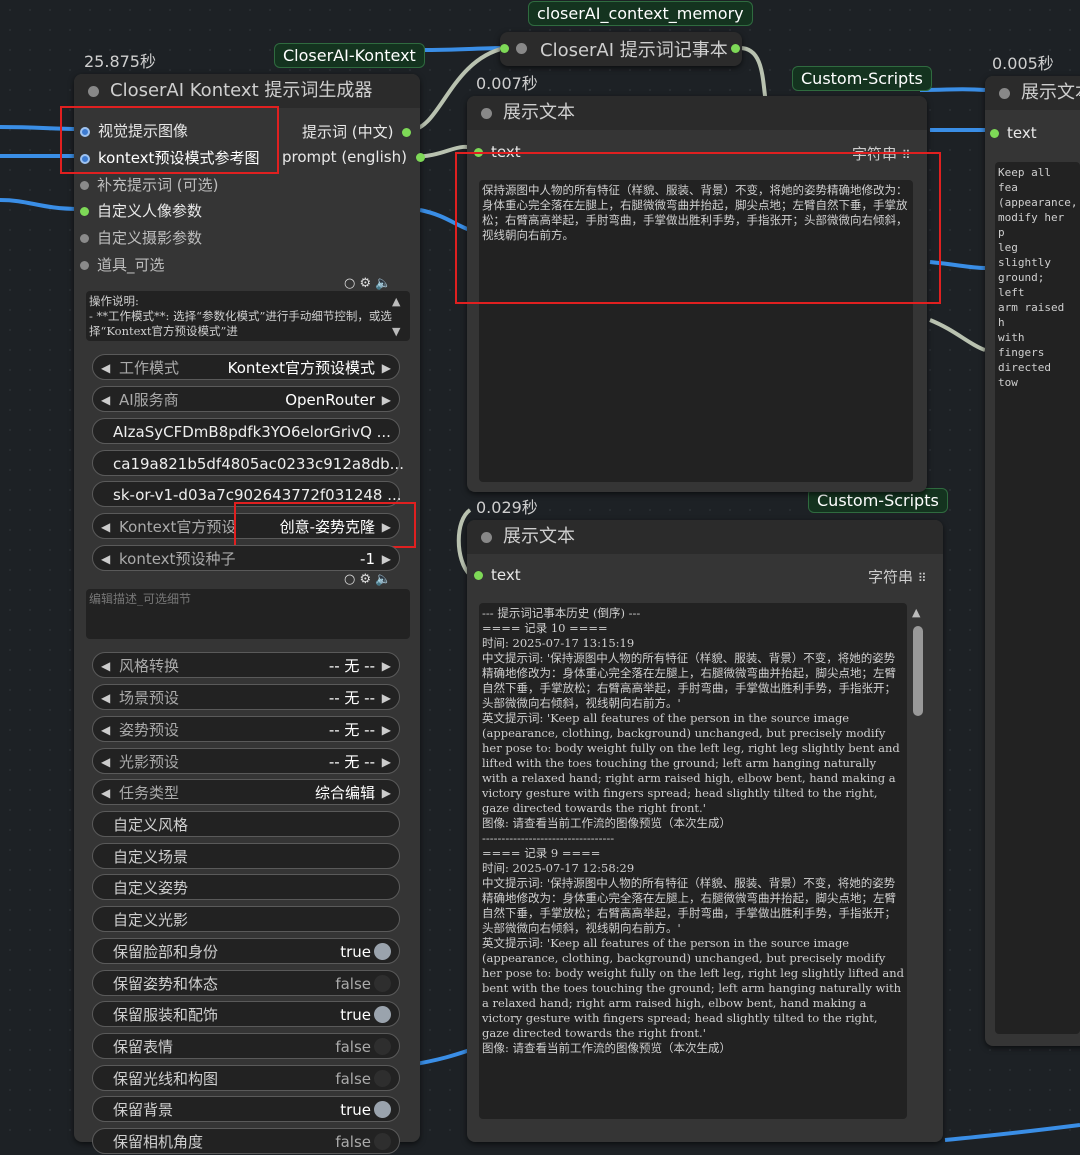 Image resolution: width=1080 pixels, height=1155 pixels. Describe the element at coordinates (918, 671) in the screenshot. I see `show-text-2-scrollbar` at that location.